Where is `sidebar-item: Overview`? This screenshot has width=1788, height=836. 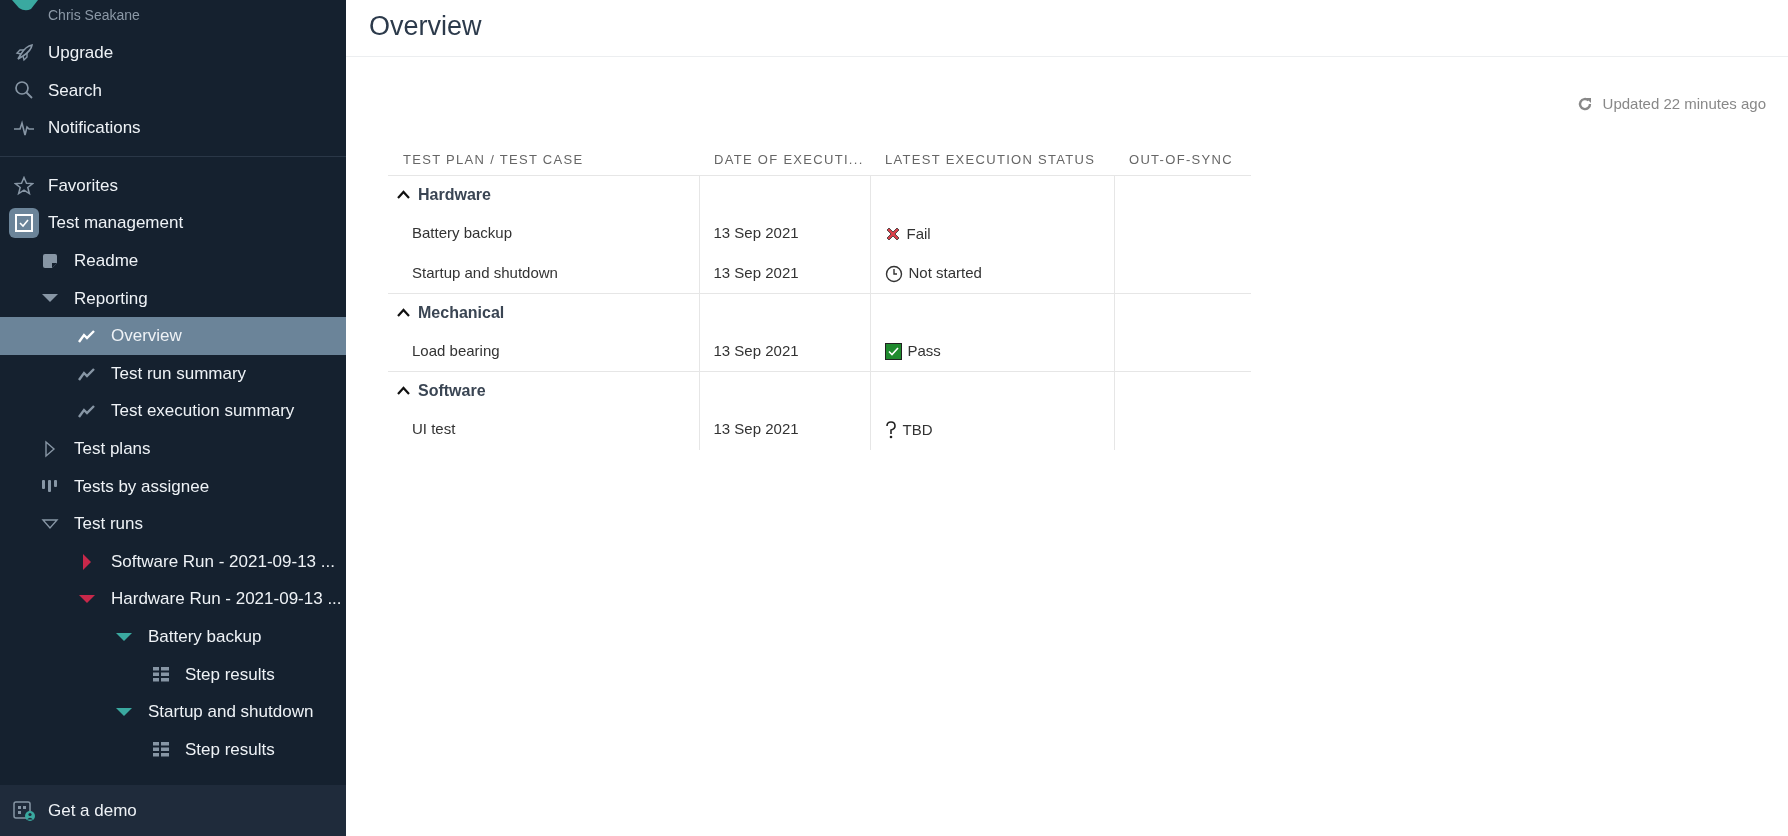
sidebar-item: Overview is located at coordinates (173, 336).